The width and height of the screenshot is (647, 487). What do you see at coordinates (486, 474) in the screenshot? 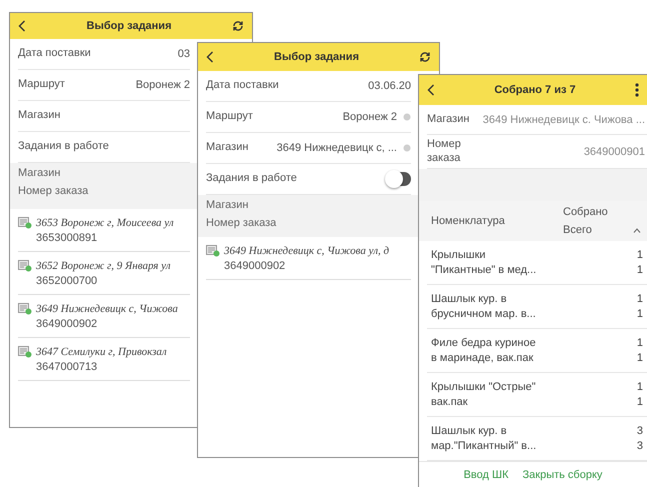
I see `footer-button: Ввод ШК` at bounding box center [486, 474].